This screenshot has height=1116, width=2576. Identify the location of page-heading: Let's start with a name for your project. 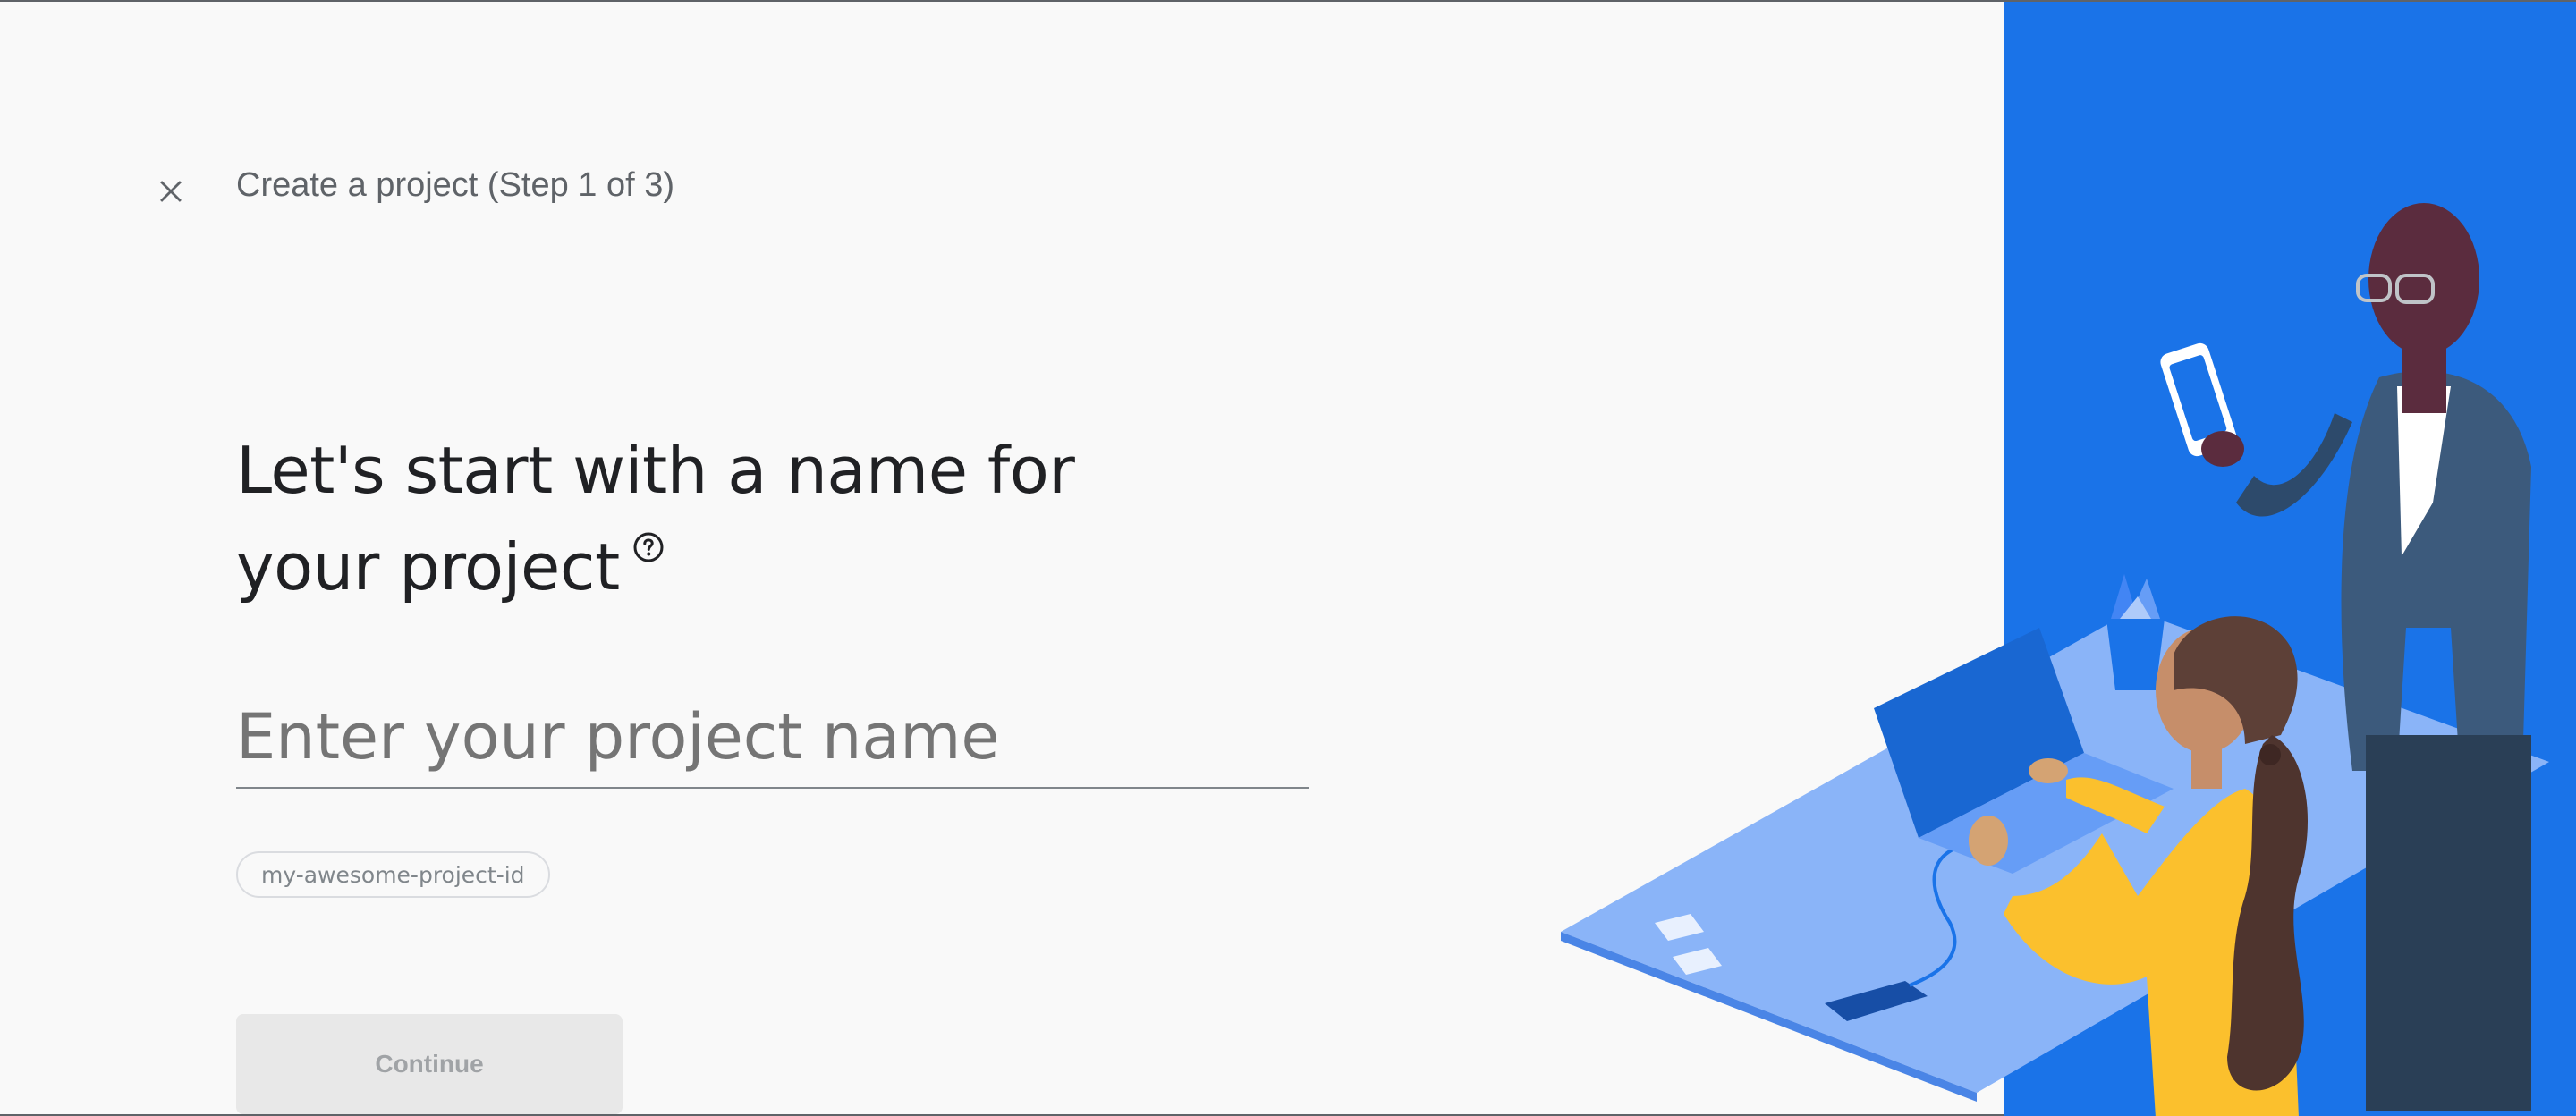
(772, 518).